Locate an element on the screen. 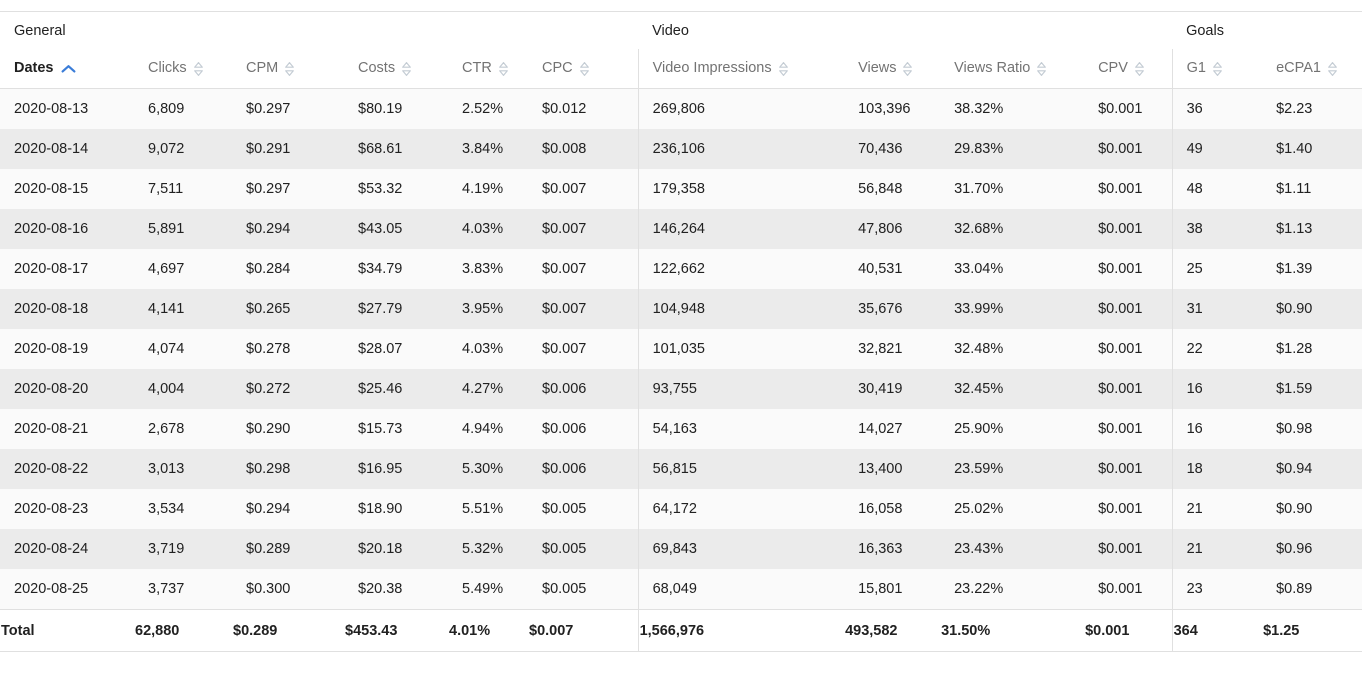 The width and height of the screenshot is (1362, 678). cell-cpm: $0.298 is located at coordinates (288, 469).